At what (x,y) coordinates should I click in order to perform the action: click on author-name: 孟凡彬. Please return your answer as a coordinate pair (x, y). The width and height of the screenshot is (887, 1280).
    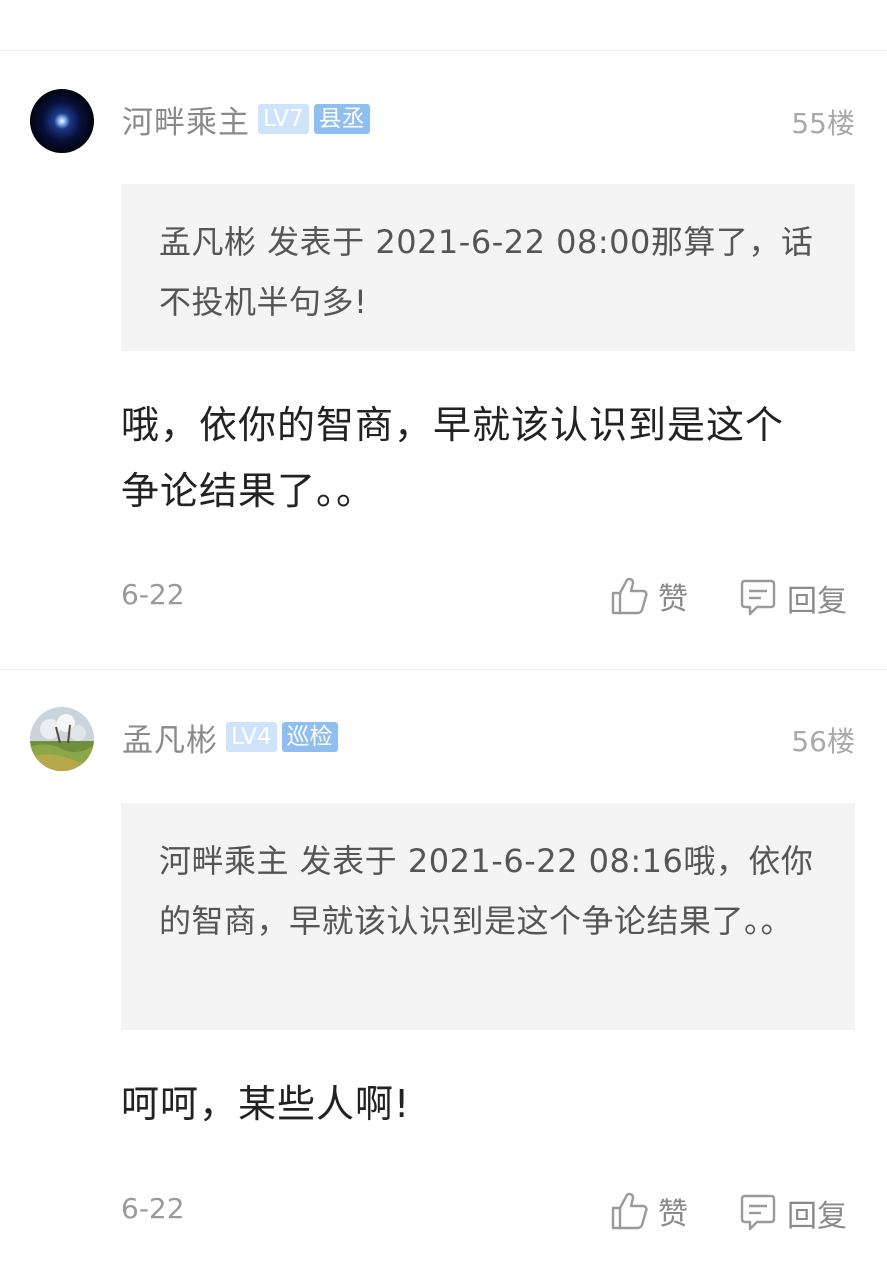
    Looking at the image, I should click on (170, 737).